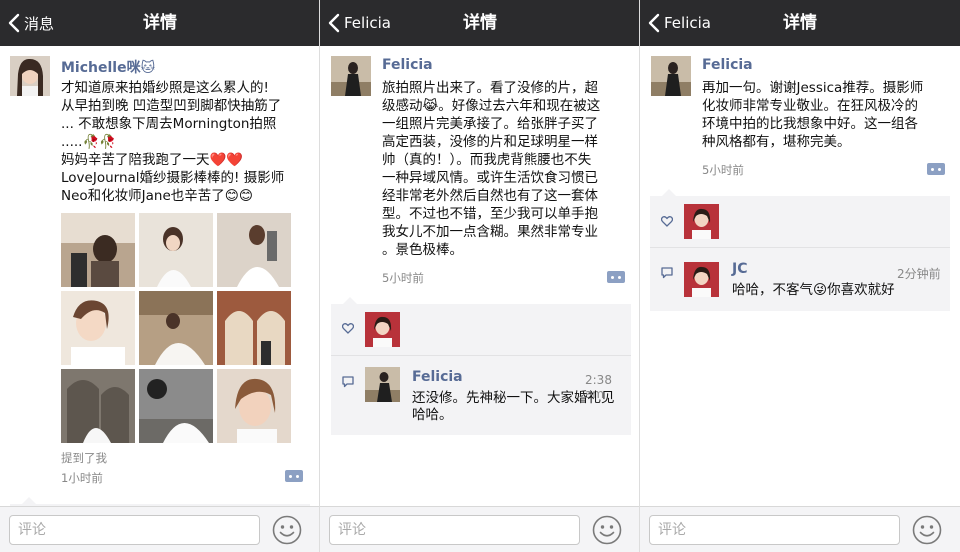  Describe the element at coordinates (171, 106) in the screenshot. I see `post-line: 从早拍到晚 凹造型凹到脚都快抽筋了` at that location.